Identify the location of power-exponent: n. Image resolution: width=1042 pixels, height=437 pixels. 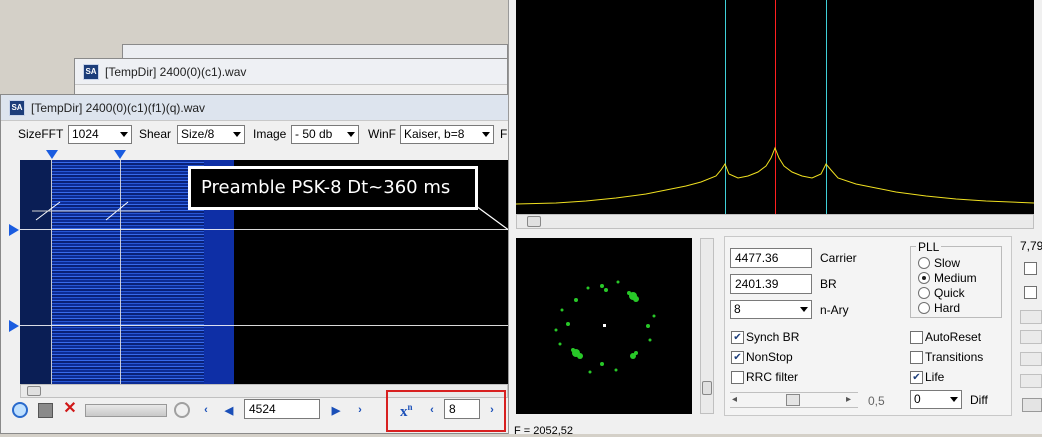
(410, 407).